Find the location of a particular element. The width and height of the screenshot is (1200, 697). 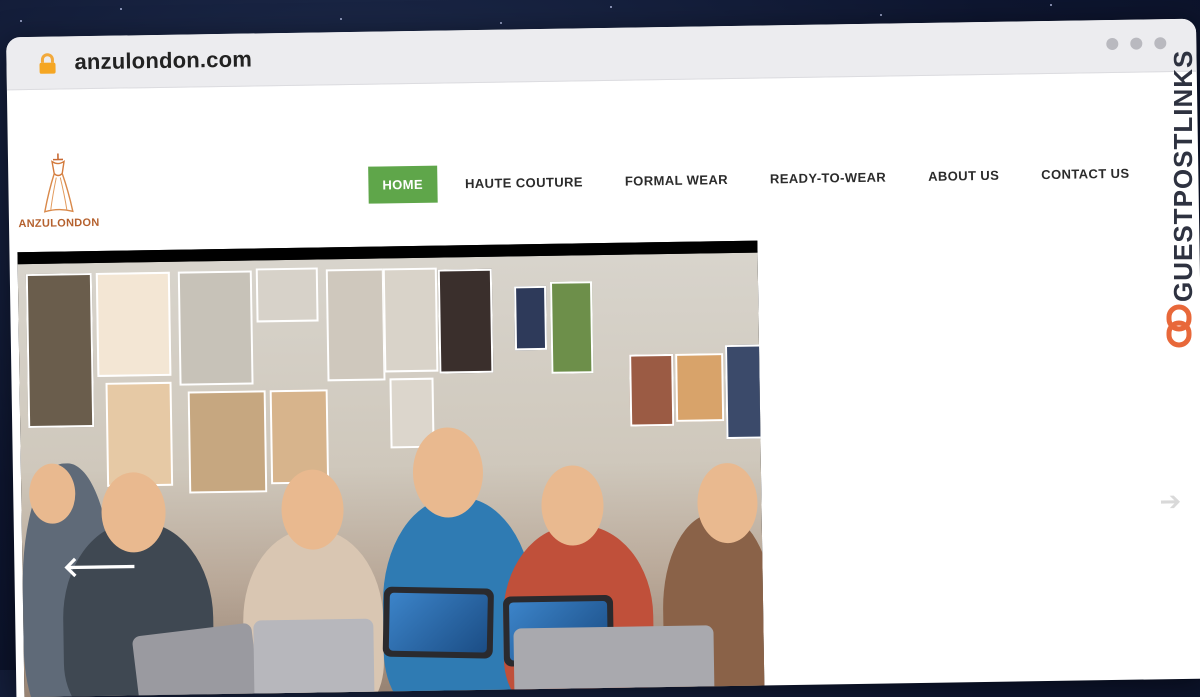

window-controls is located at coordinates (1136, 44).